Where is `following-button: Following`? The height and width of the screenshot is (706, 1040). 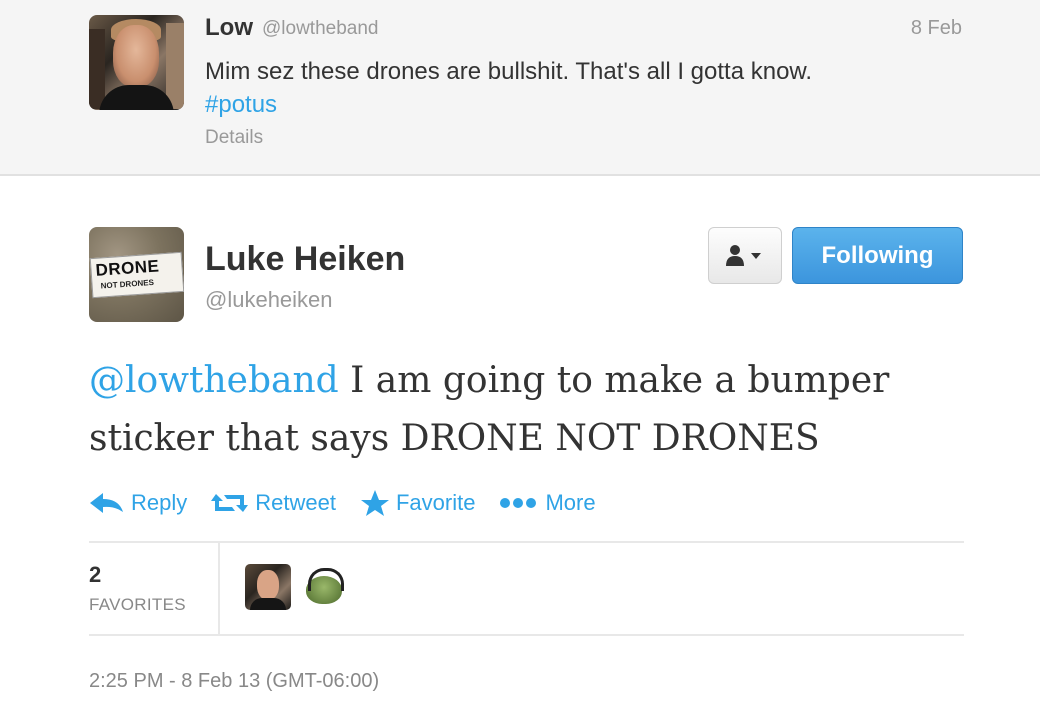 following-button: Following is located at coordinates (877, 255).